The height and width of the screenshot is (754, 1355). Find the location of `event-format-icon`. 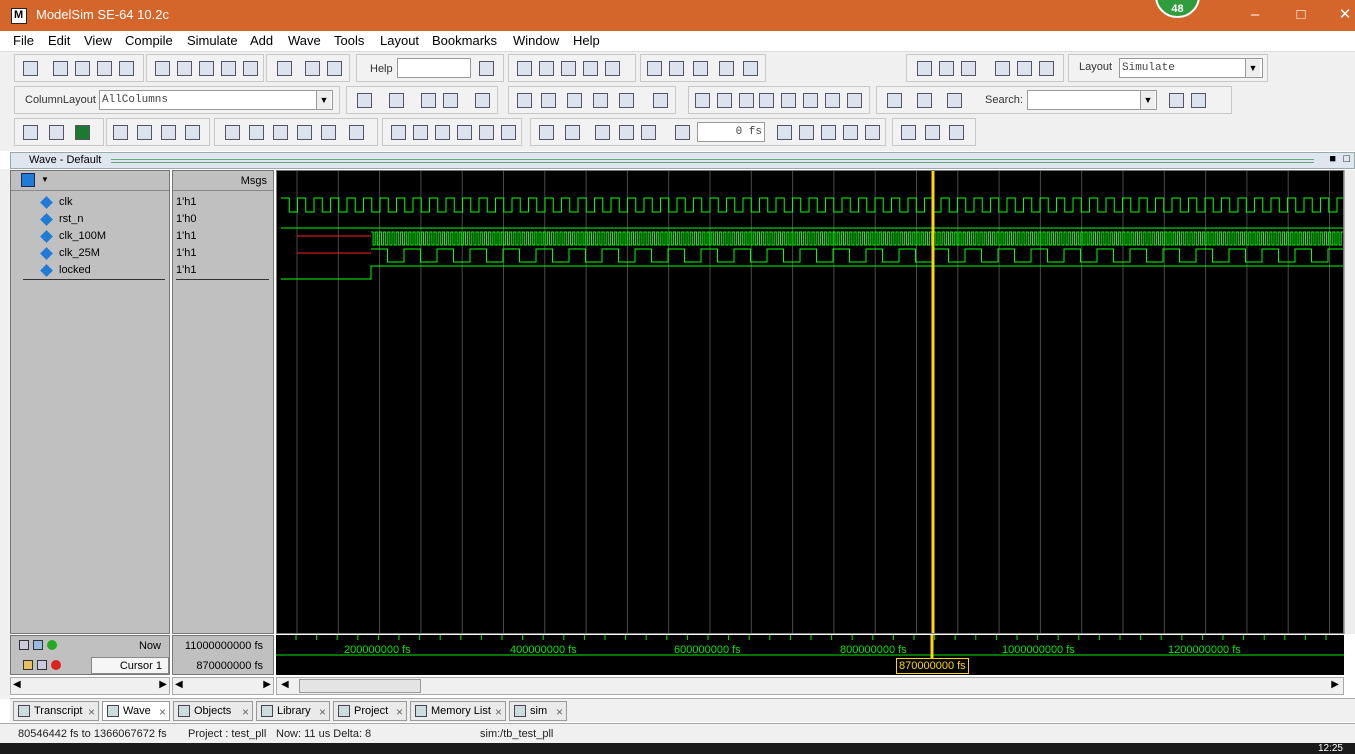

event-format-icon is located at coordinates (82, 132).